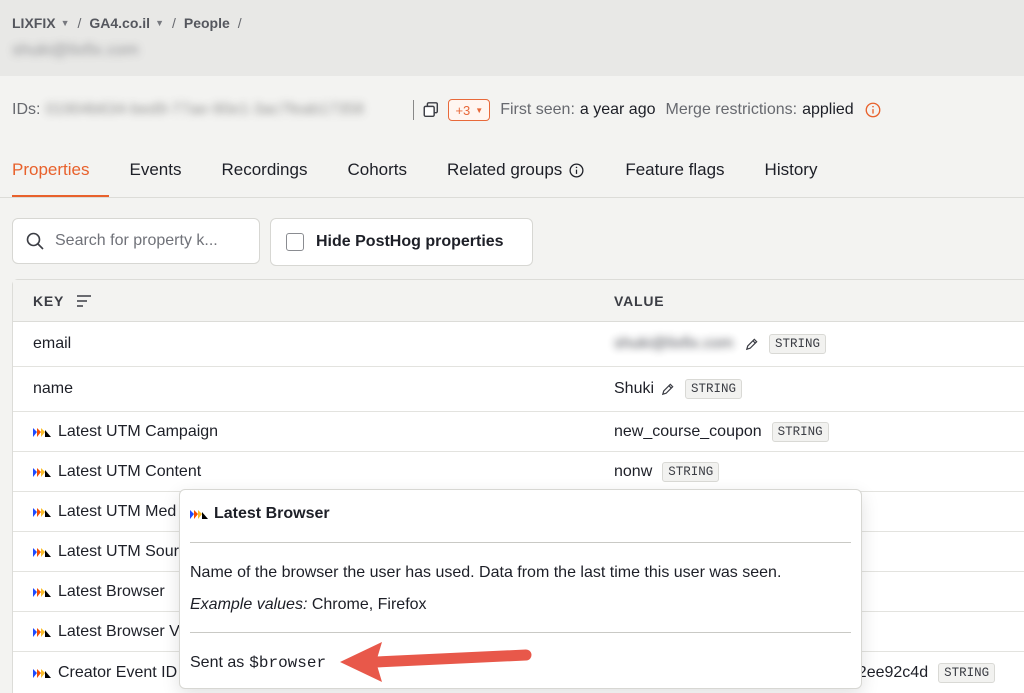  Describe the element at coordinates (138, 431) in the screenshot. I see `property-key-label: Latest UTM Campaign` at that location.